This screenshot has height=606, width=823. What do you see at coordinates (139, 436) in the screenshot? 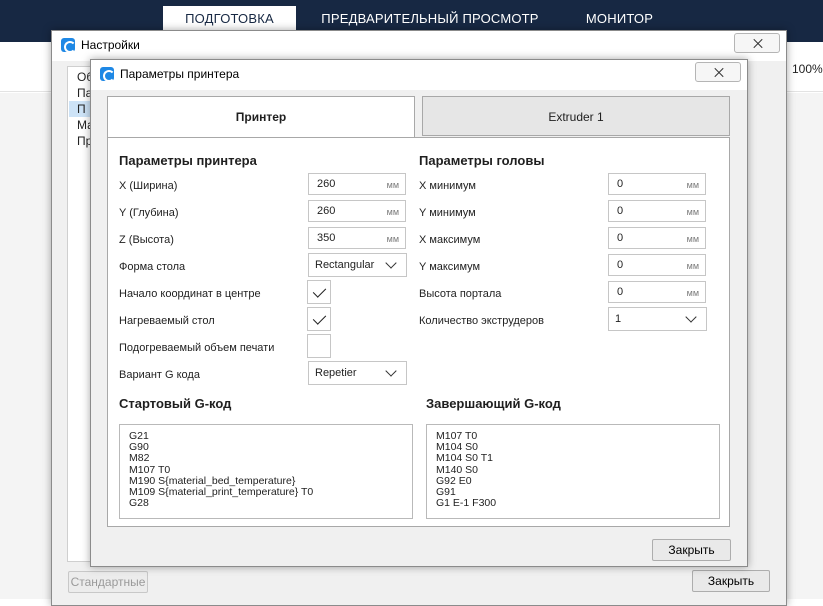
I see `start-gcode-line: G21` at bounding box center [139, 436].